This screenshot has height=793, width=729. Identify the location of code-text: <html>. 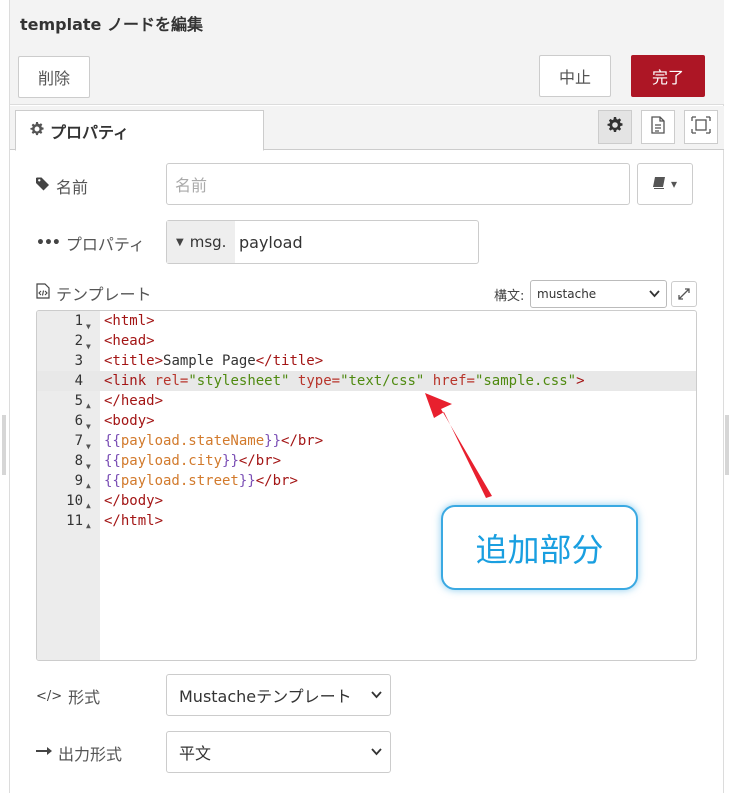
(129, 321).